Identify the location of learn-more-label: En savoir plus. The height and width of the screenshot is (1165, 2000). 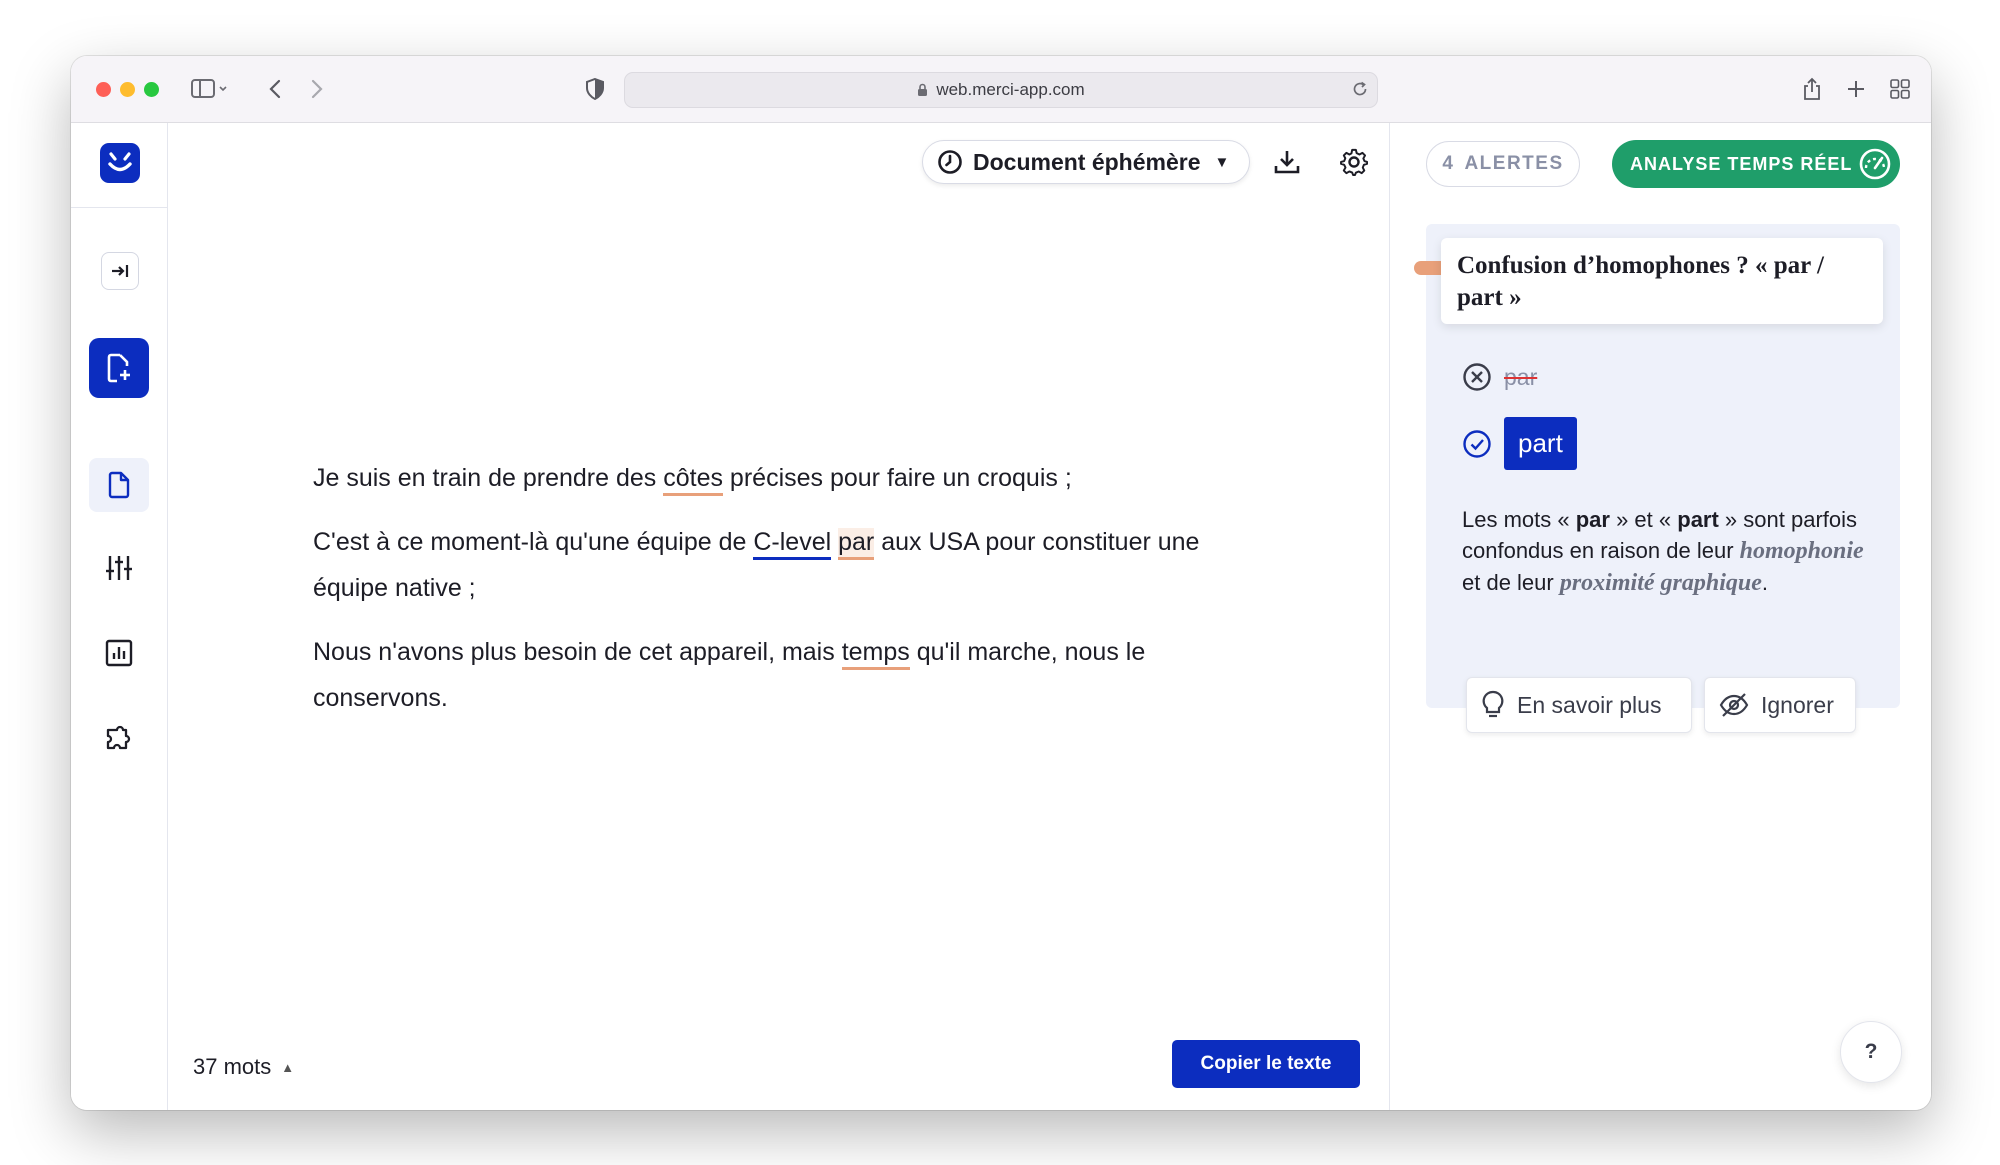
(1589, 704).